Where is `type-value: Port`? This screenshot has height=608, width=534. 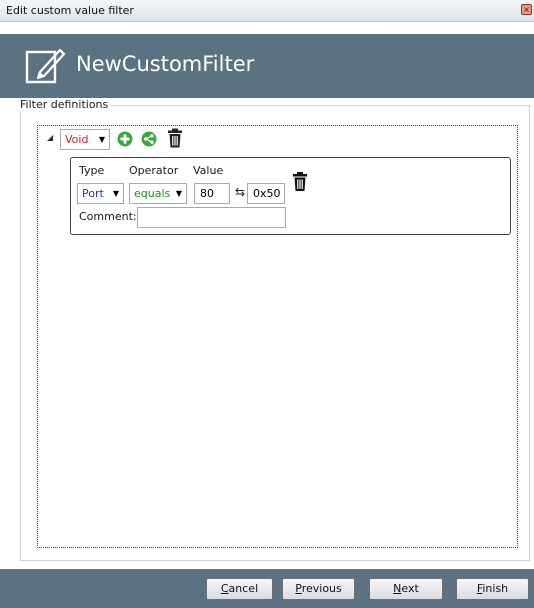 type-value: Port is located at coordinates (93, 193).